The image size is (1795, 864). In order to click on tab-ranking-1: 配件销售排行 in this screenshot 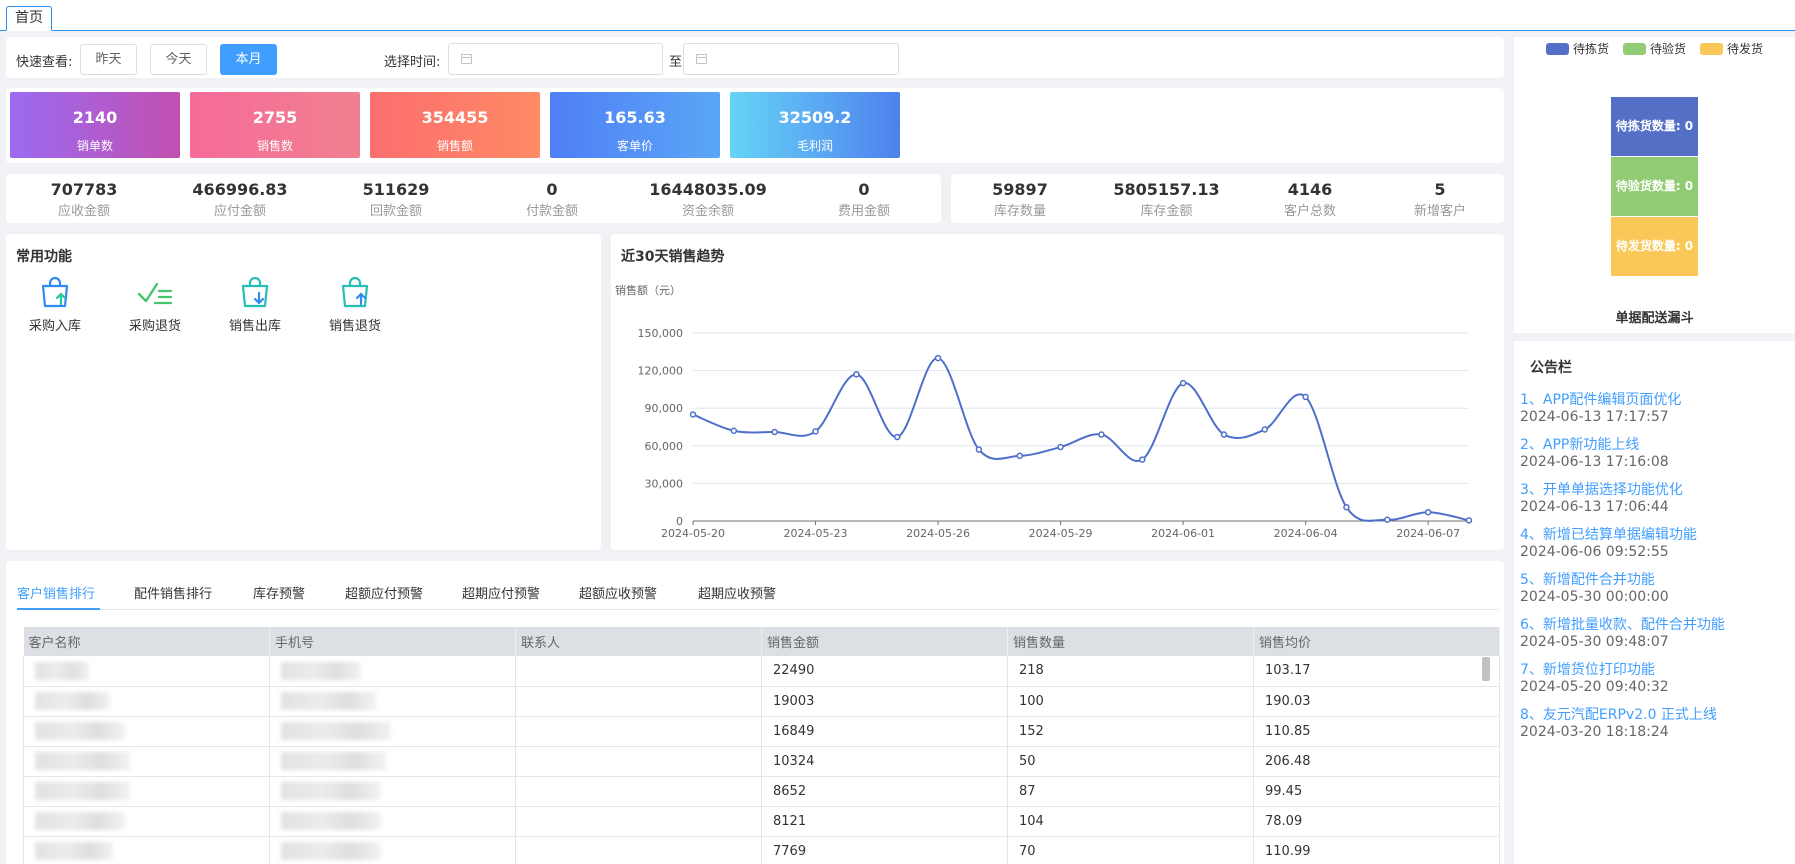, I will do `click(173, 592)`.